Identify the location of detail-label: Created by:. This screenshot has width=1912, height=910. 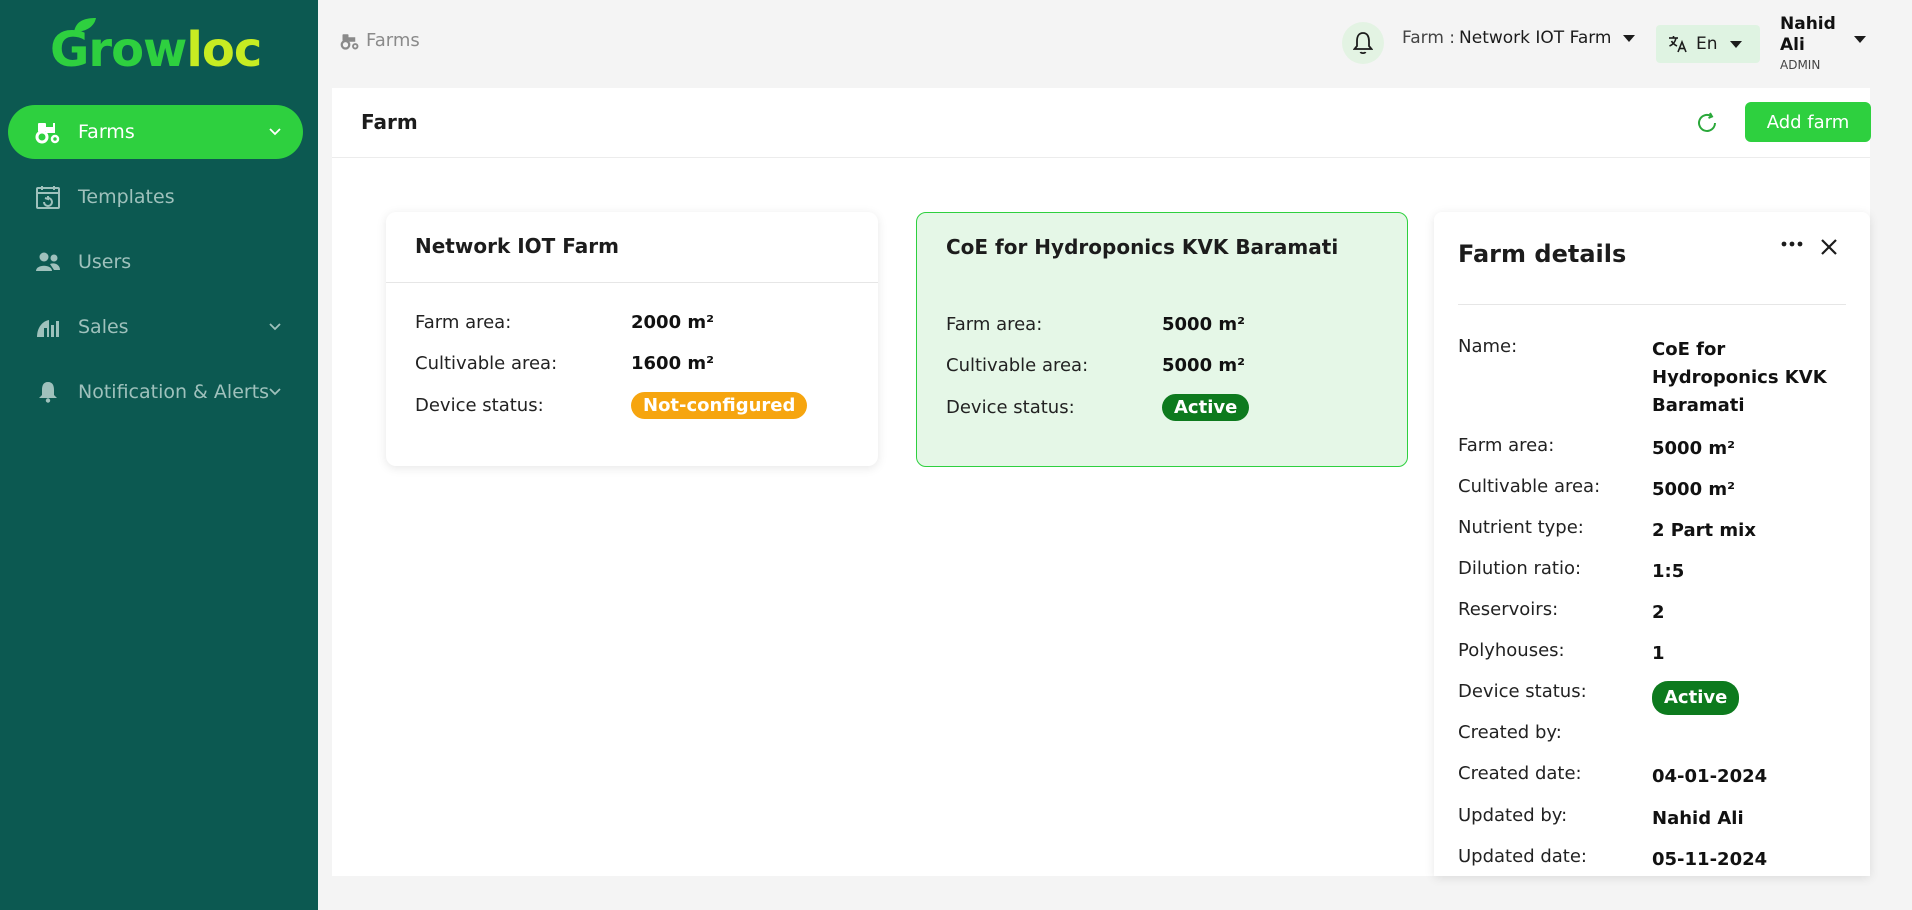
(1510, 732).